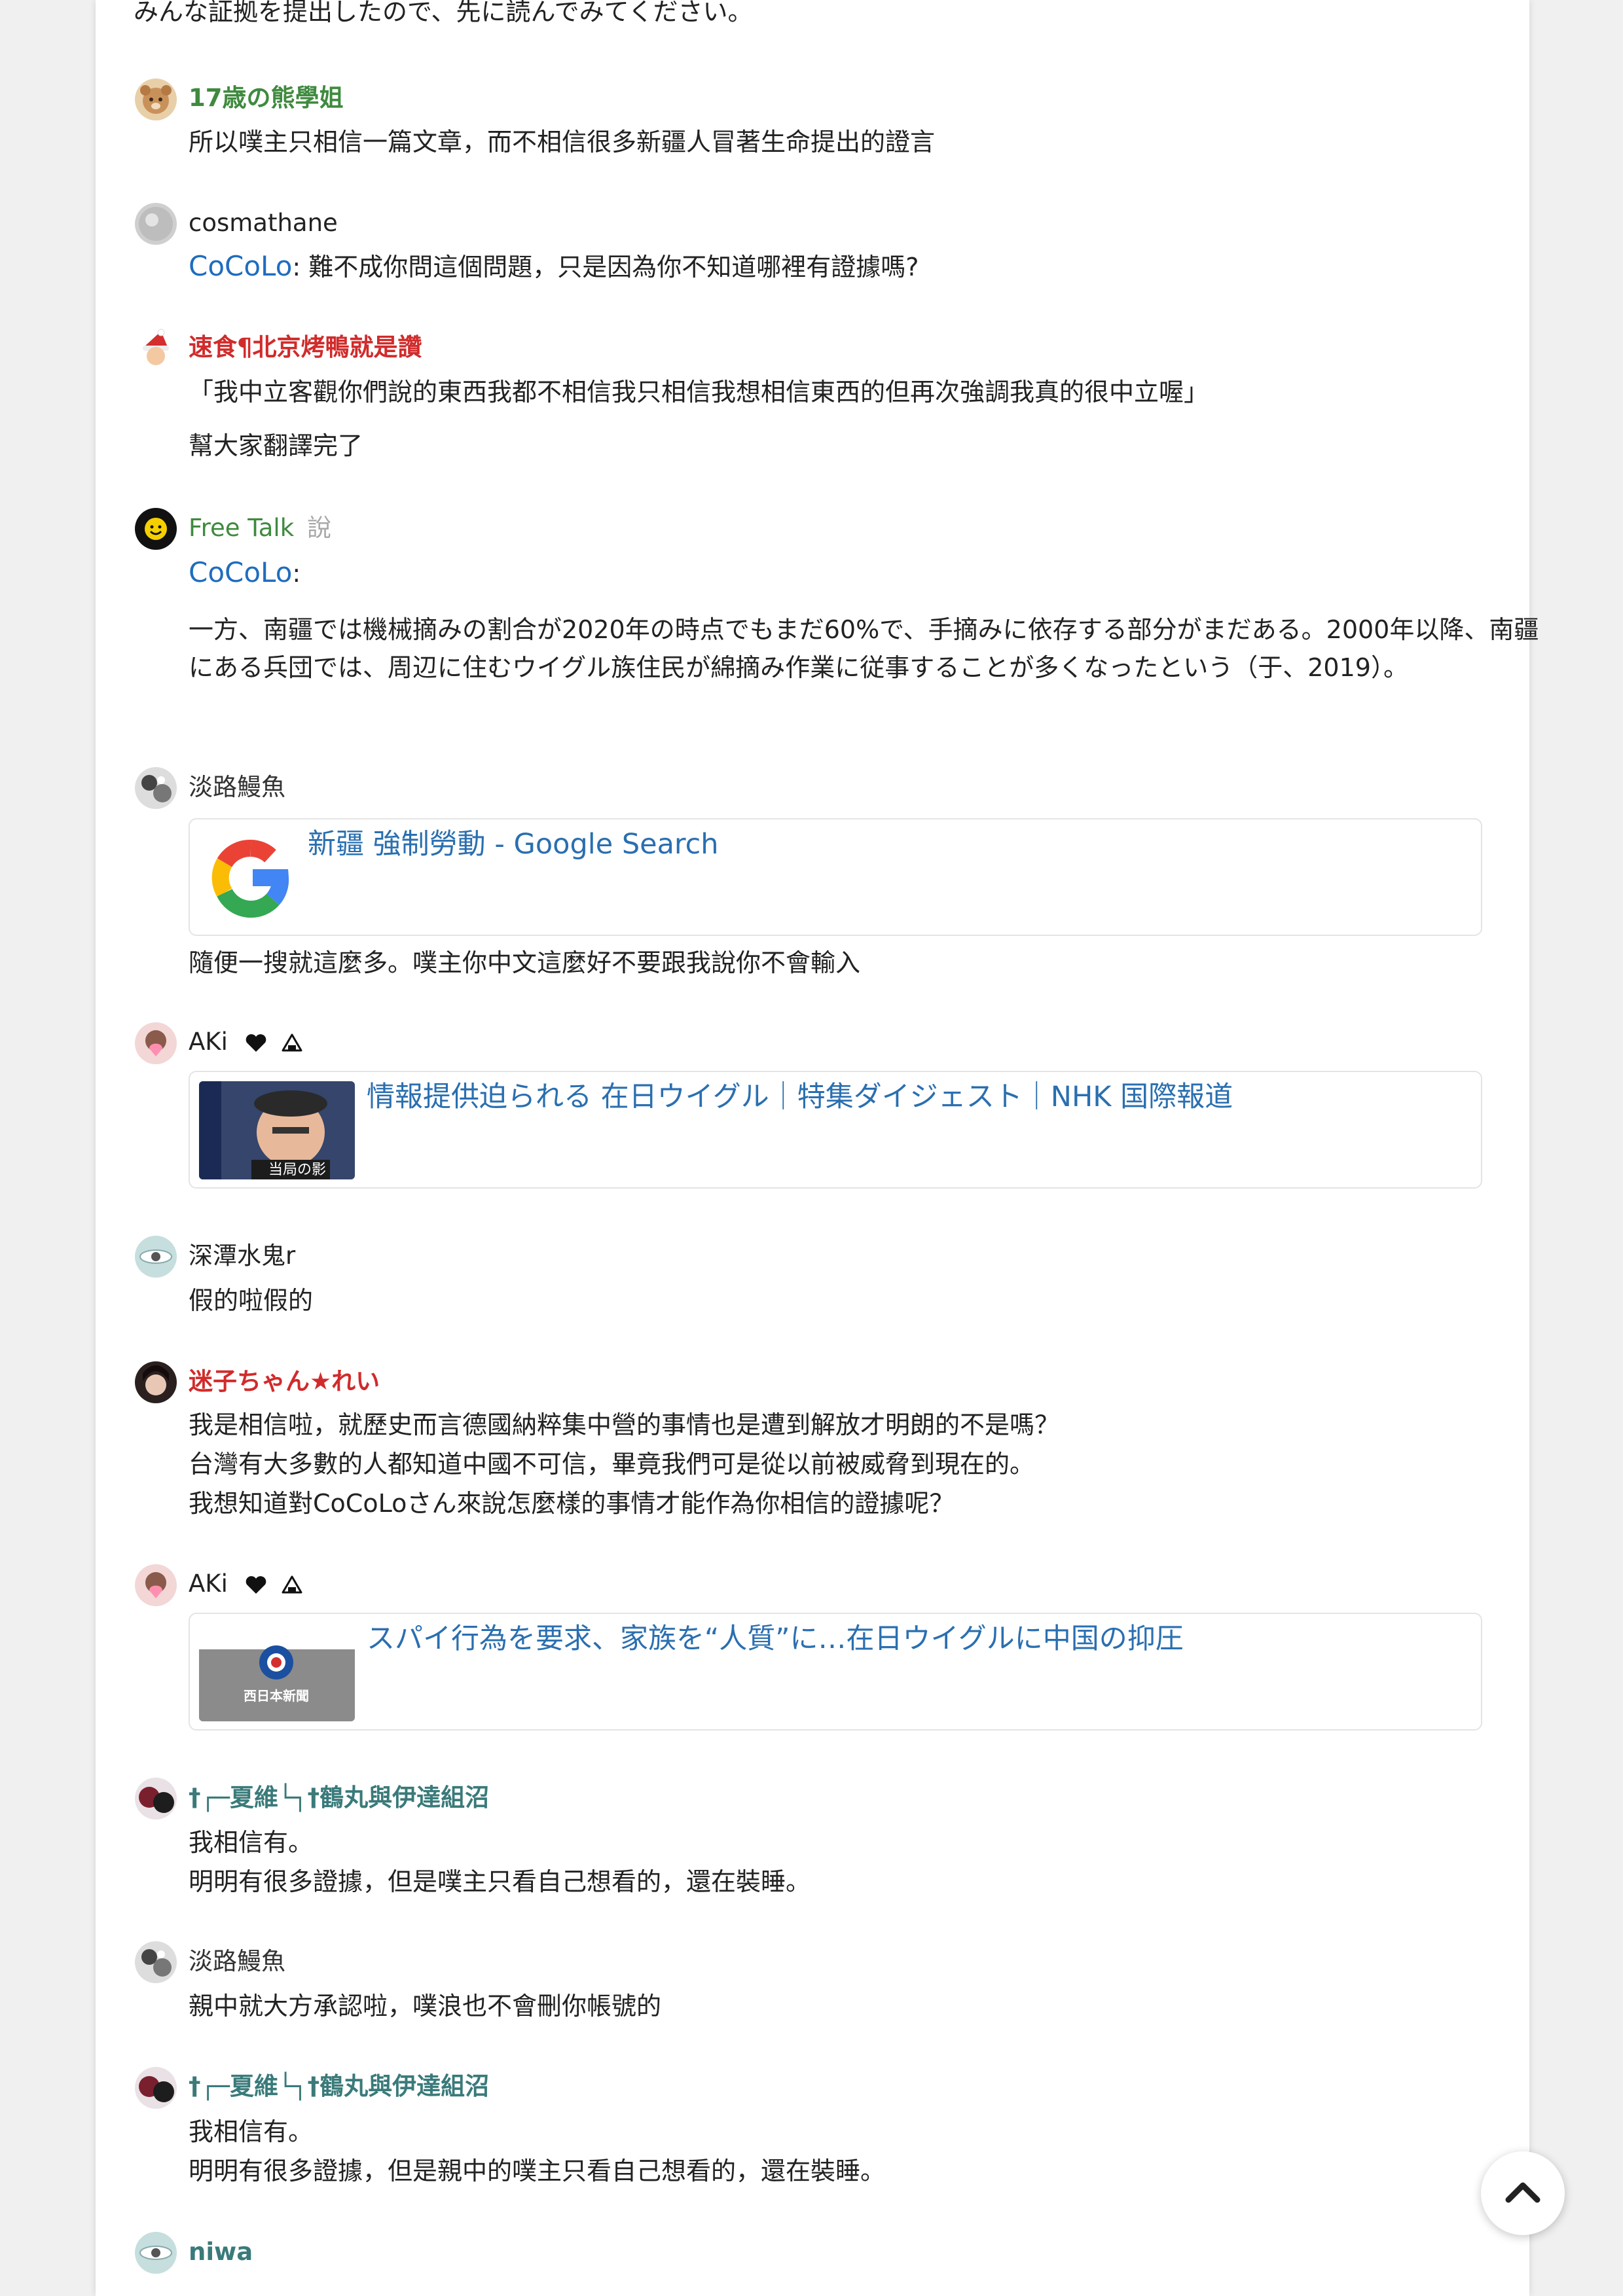 This screenshot has height=2296, width=1623. I want to click on username: 17歳の熊學姐, so click(266, 99).